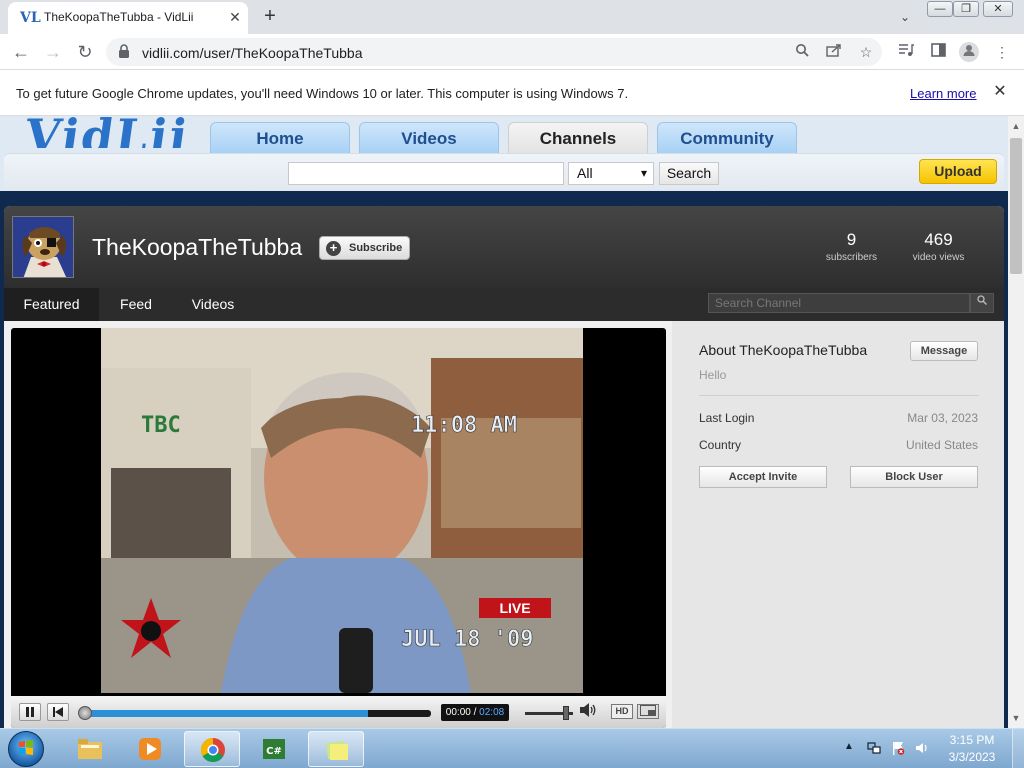  What do you see at coordinates (851, 239) in the screenshot?
I see `subscribers-count: 9` at bounding box center [851, 239].